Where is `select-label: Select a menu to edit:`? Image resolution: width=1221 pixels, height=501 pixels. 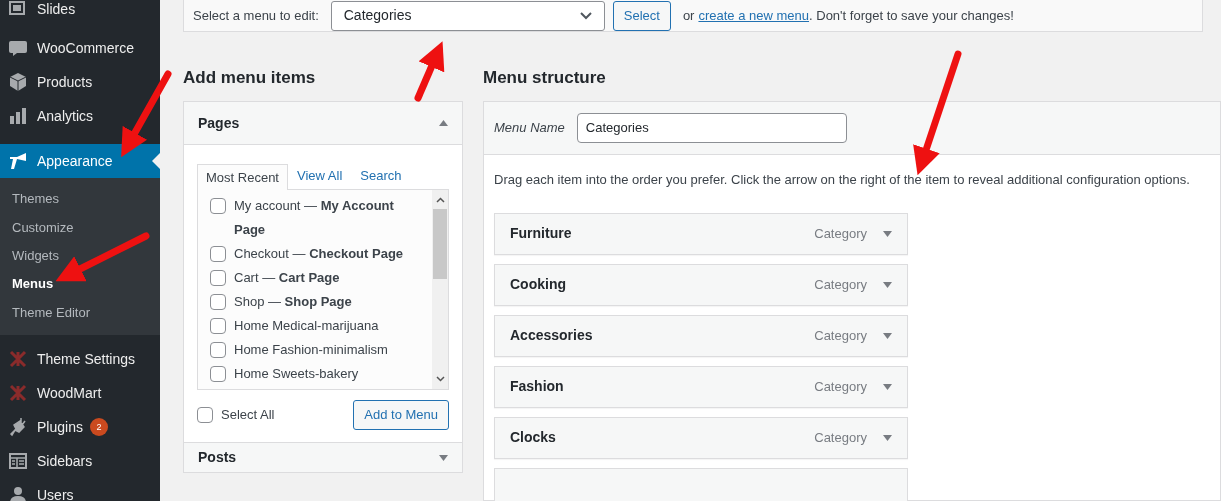 select-label: Select a menu to edit: is located at coordinates (256, 15).